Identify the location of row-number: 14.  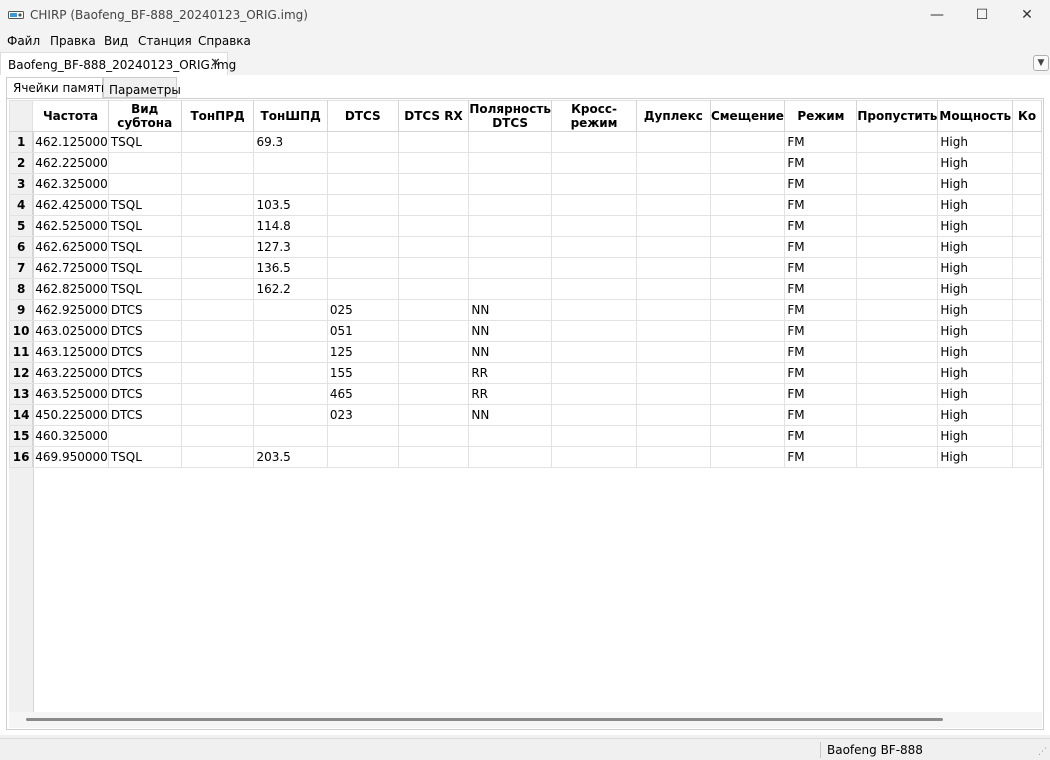
(21, 415).